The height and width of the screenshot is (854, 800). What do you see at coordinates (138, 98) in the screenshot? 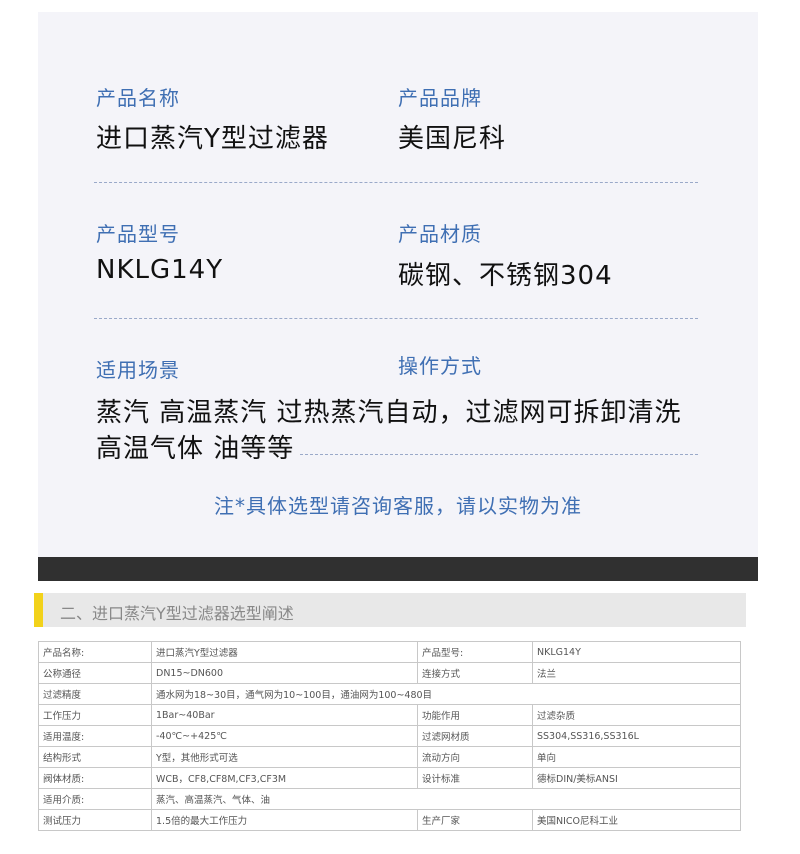
I see `product-name-label: 产品名称` at bounding box center [138, 98].